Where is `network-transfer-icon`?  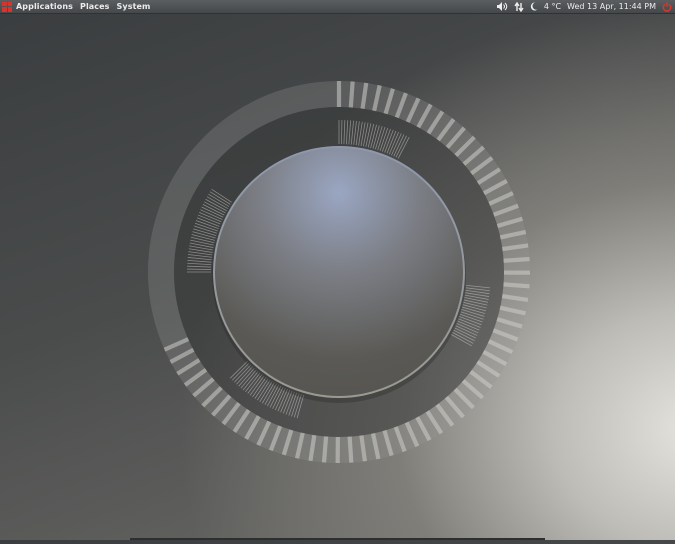
network-transfer-icon is located at coordinates (519, 7).